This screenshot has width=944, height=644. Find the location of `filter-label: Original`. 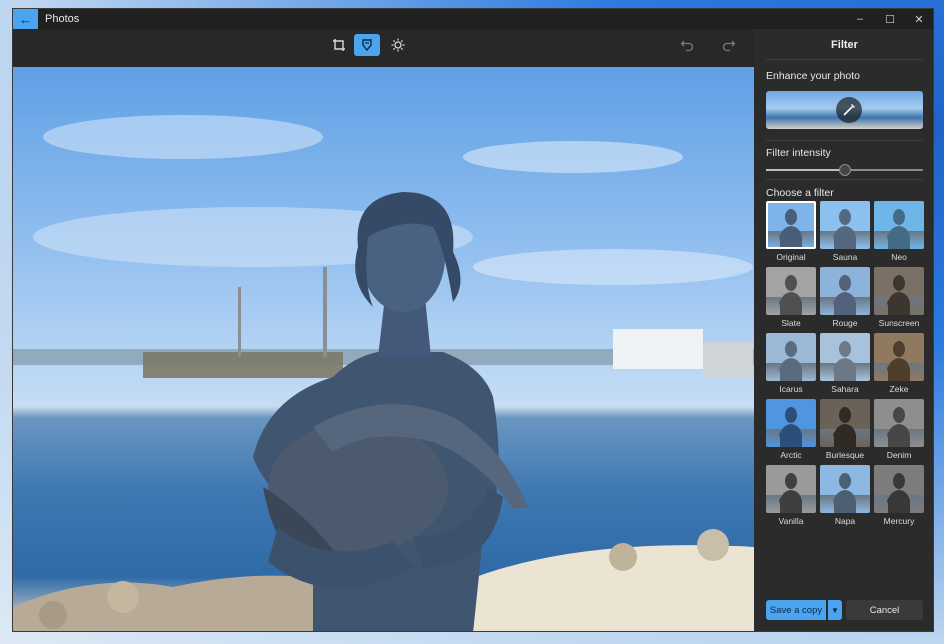

filter-label: Original is located at coordinates (791, 257).